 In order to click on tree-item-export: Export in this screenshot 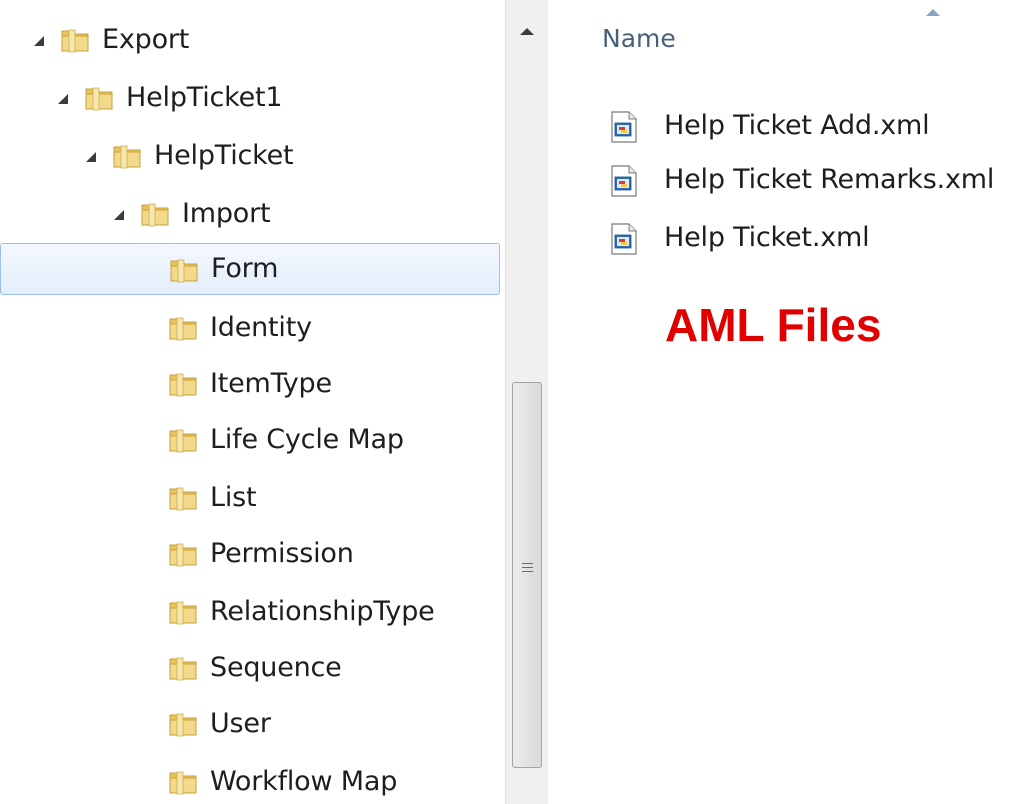, I will do `click(250, 40)`.